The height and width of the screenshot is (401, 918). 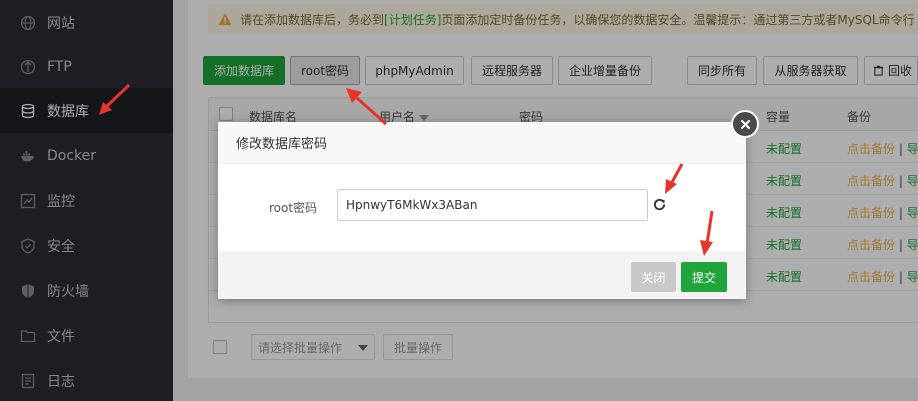 I want to click on root-password-label: root密码, so click(x=293, y=208).